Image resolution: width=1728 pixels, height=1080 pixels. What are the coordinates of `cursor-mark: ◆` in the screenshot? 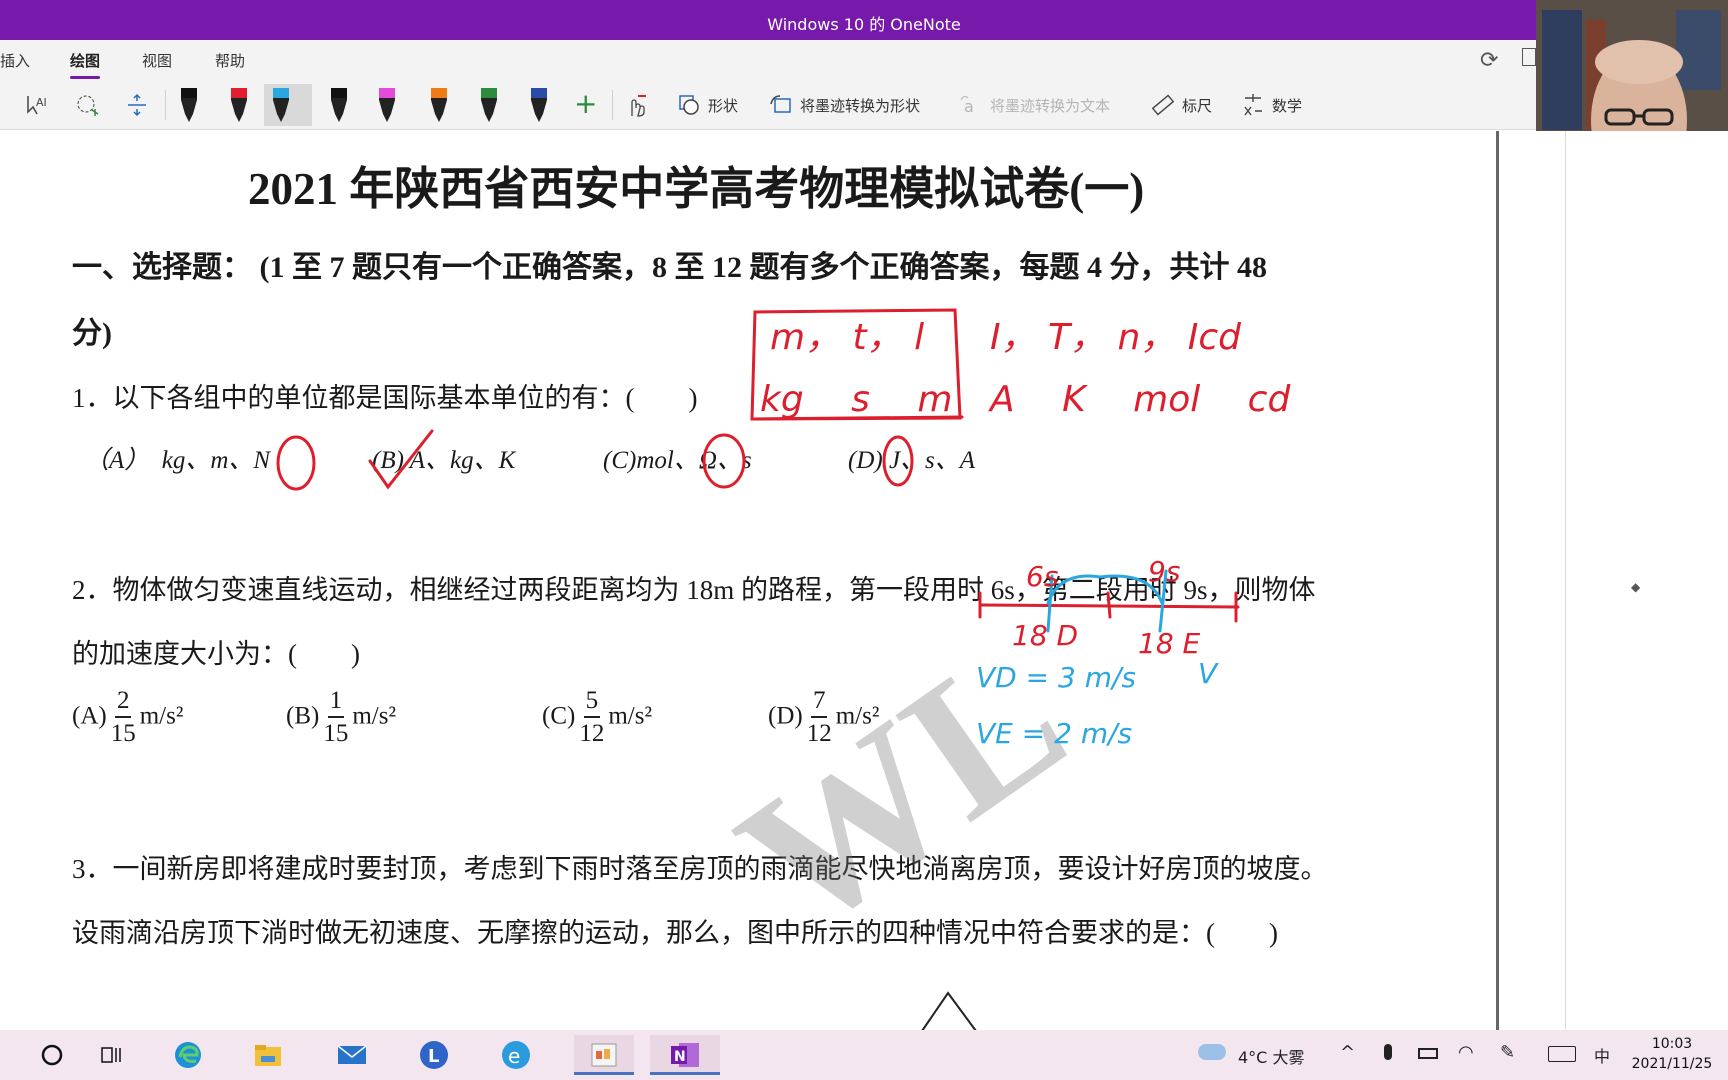 It's located at (1636, 587).